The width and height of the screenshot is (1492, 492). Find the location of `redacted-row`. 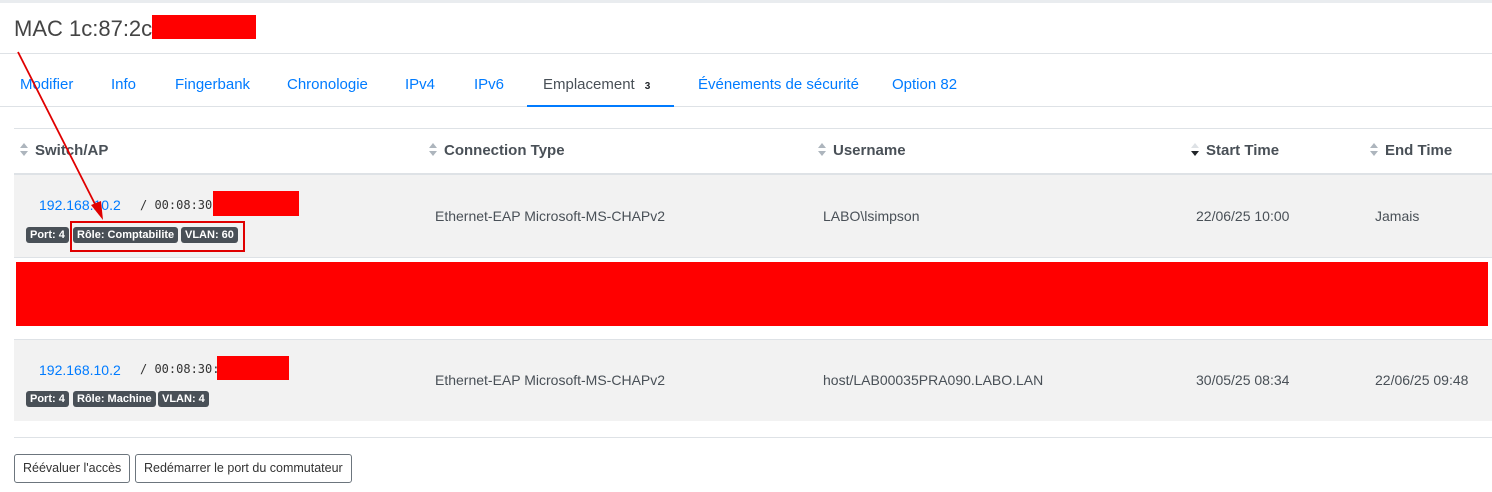

redacted-row is located at coordinates (752, 294).